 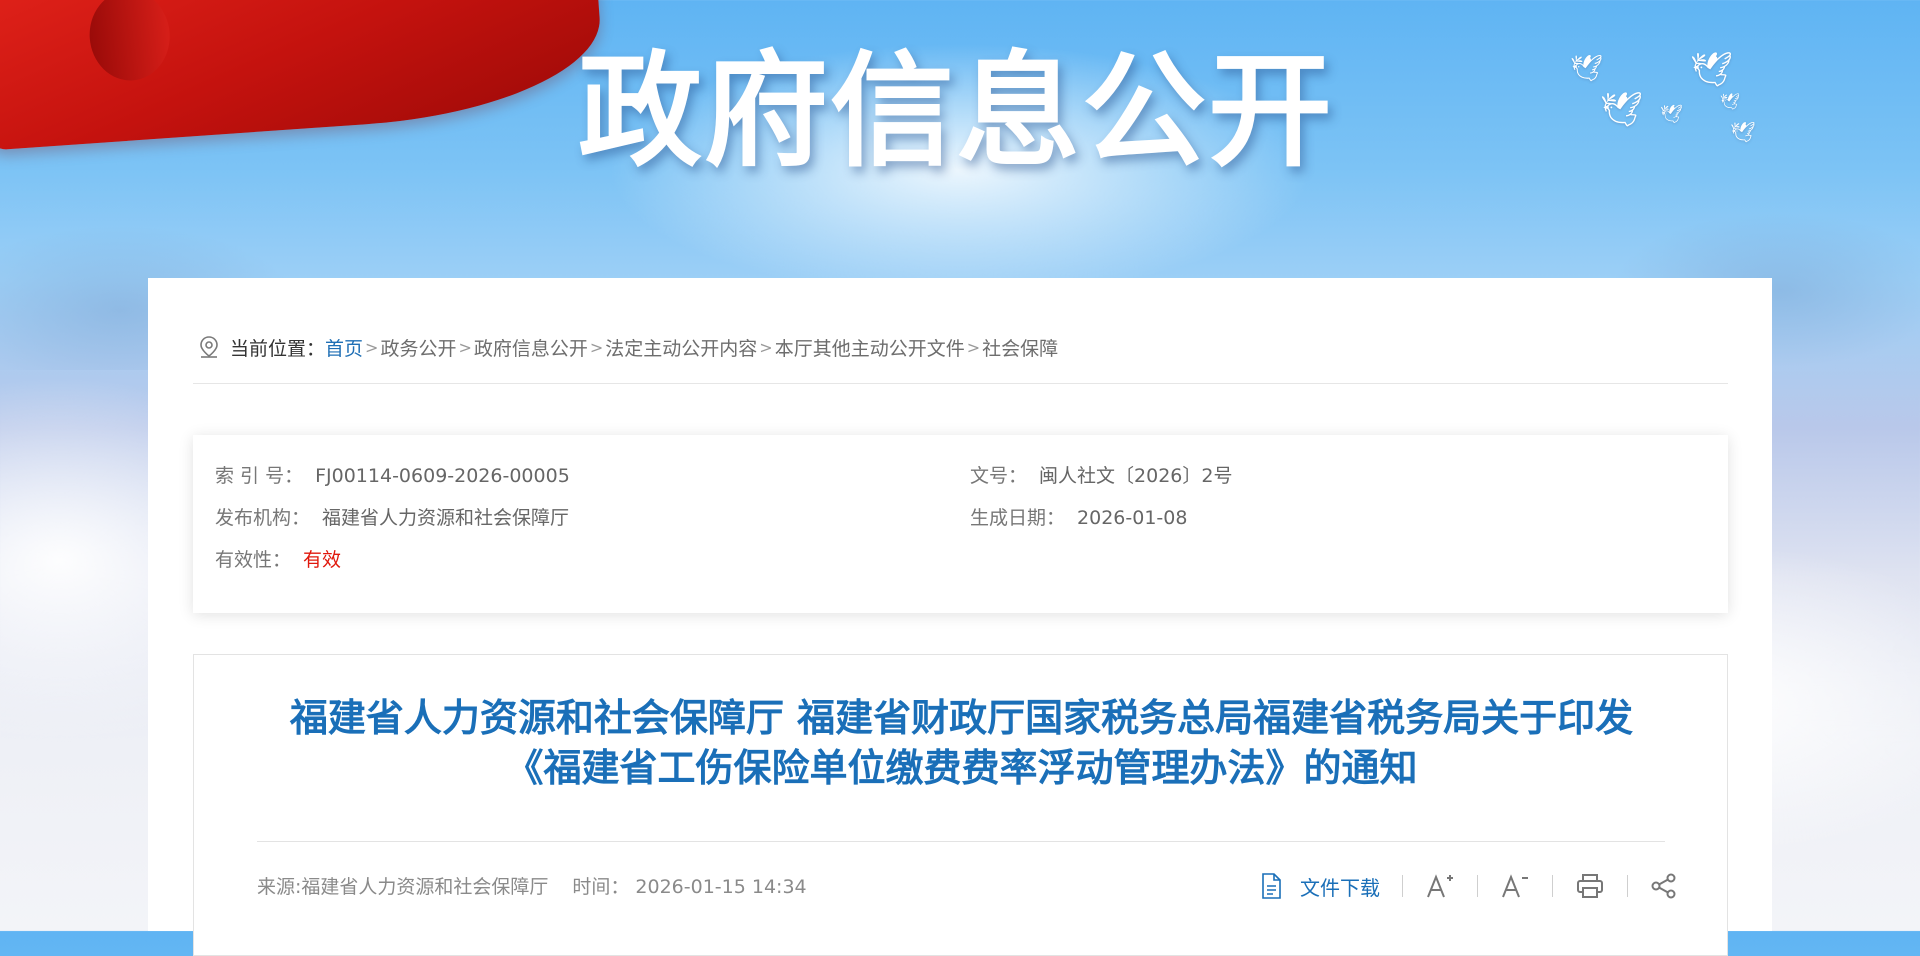 I want to click on flag-fold, so click(x=129, y=42).